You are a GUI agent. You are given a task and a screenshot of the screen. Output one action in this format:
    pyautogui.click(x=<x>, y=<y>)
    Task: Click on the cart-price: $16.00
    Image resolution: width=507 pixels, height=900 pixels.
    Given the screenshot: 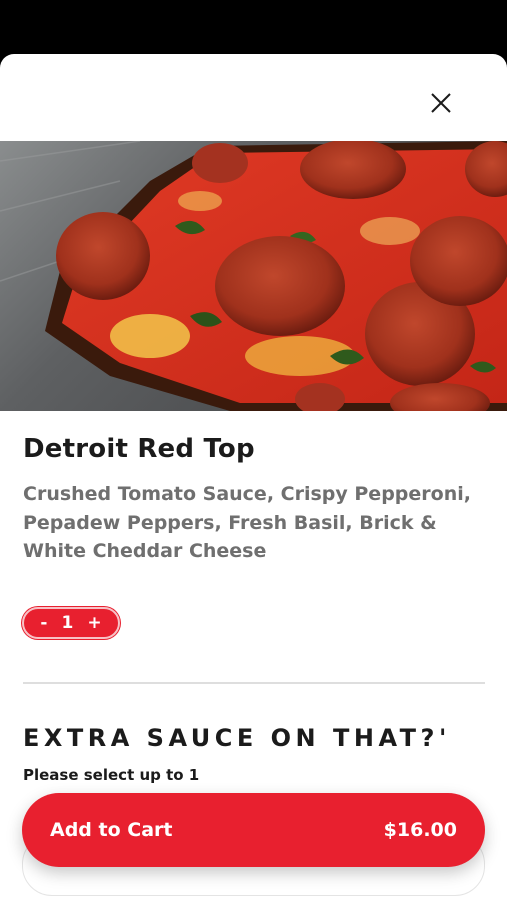 What is the action you would take?
    pyautogui.click(x=420, y=830)
    